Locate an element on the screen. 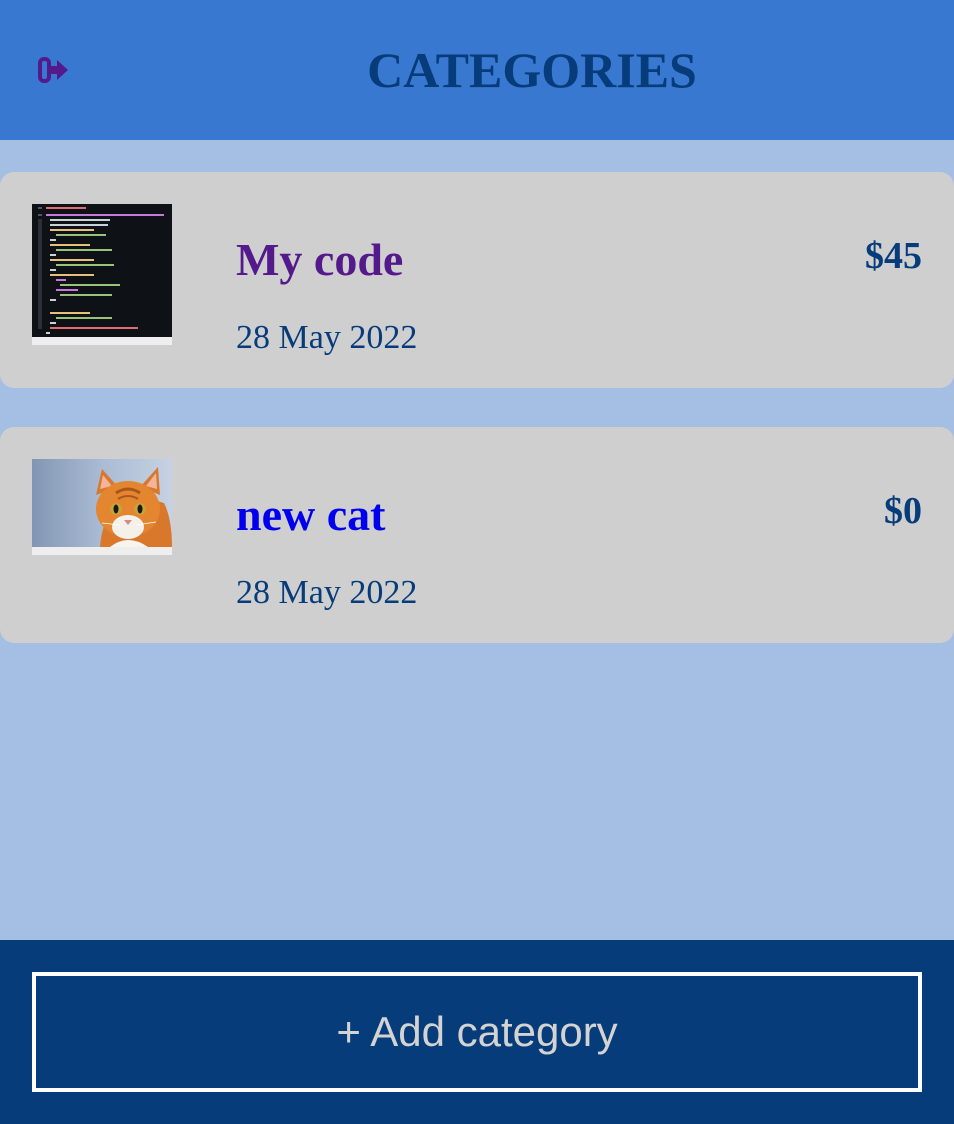  category-amount: $45 is located at coordinates (893, 256).